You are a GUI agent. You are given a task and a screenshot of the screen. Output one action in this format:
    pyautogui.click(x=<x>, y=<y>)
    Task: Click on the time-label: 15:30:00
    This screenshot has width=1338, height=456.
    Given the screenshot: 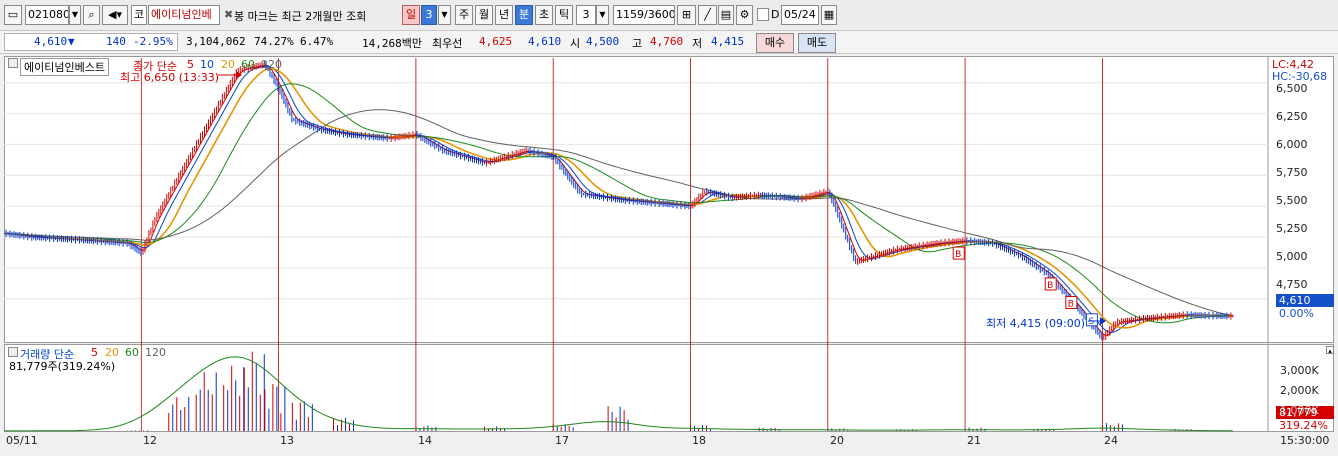 What is the action you would take?
    pyautogui.click(x=1305, y=440)
    